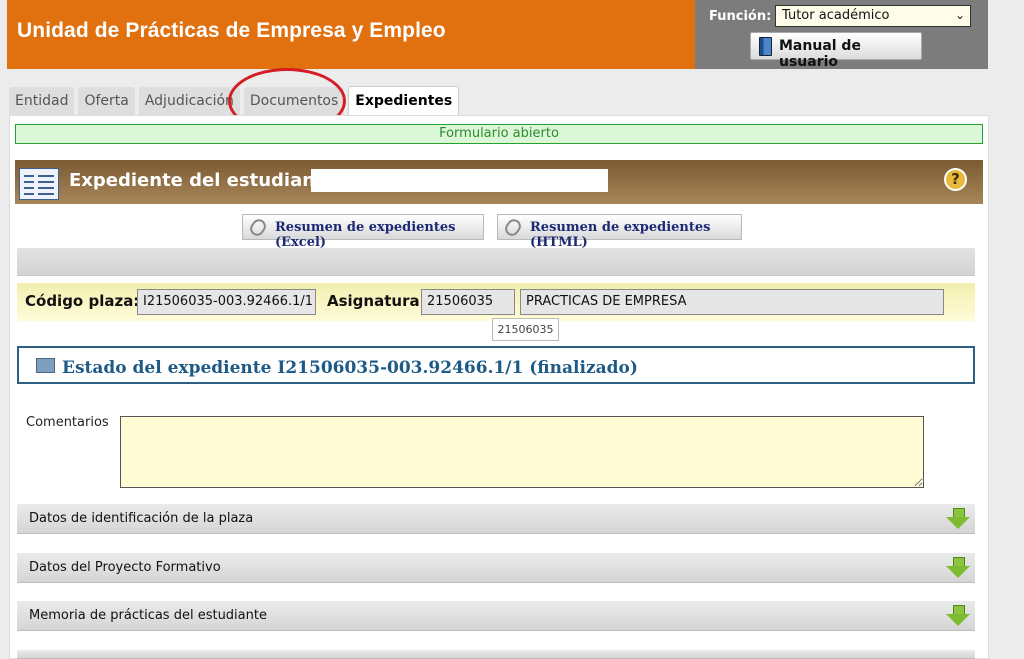  Describe the element at coordinates (732, 302) in the screenshot. I see `asignatura-name-field: PRACTICAS DE EMPRESA` at that location.